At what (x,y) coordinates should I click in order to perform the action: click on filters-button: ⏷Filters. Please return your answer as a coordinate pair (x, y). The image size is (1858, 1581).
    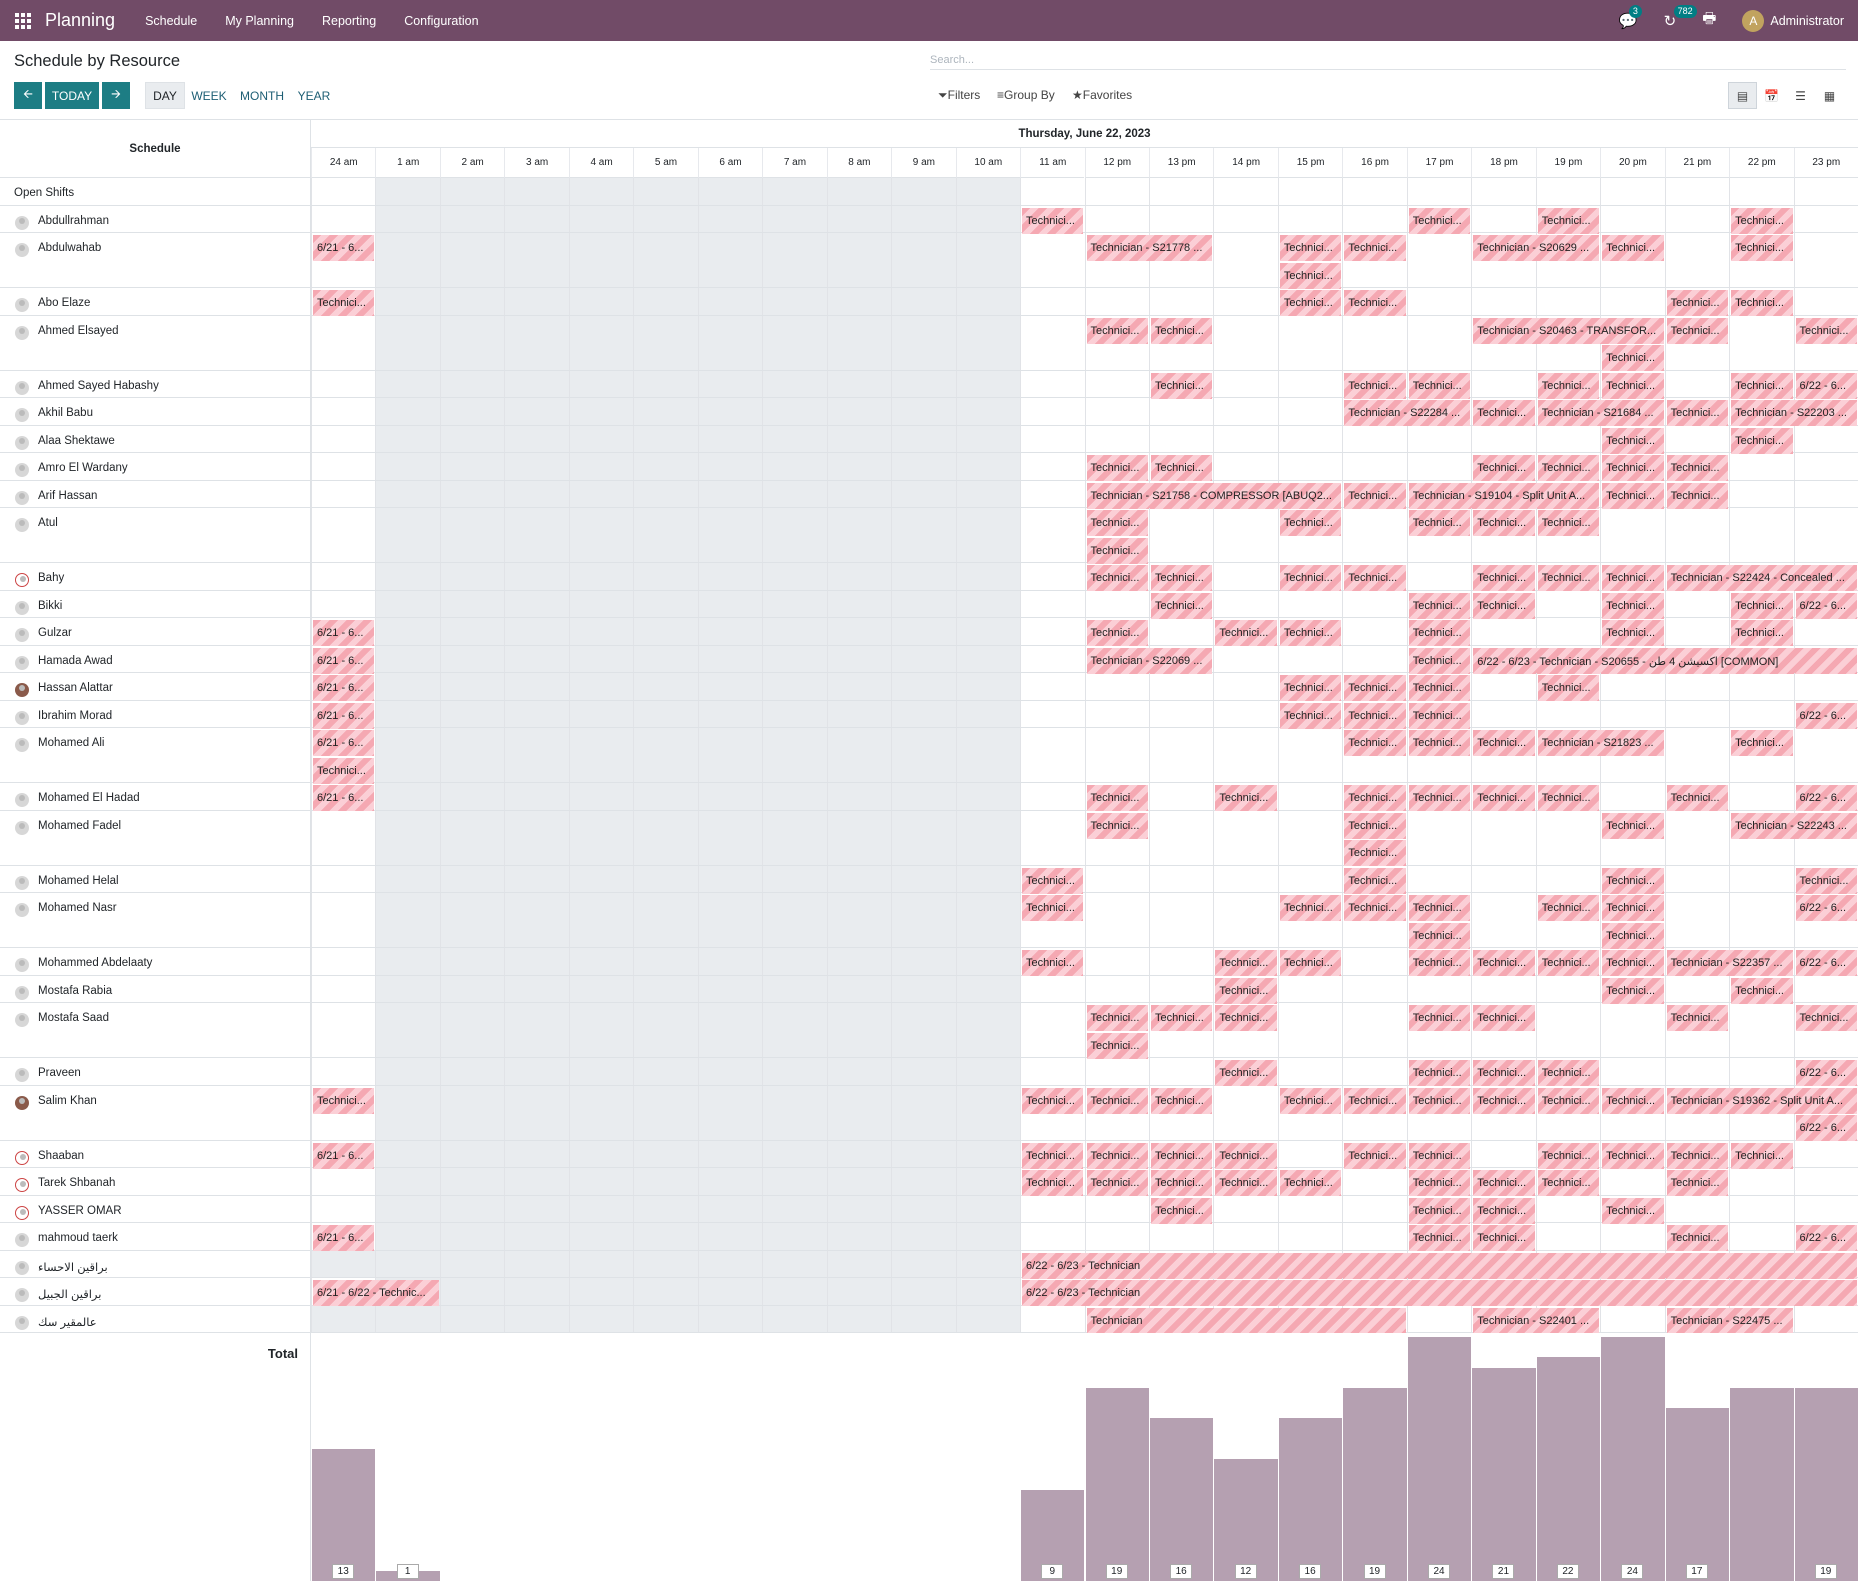
    Looking at the image, I should click on (959, 95).